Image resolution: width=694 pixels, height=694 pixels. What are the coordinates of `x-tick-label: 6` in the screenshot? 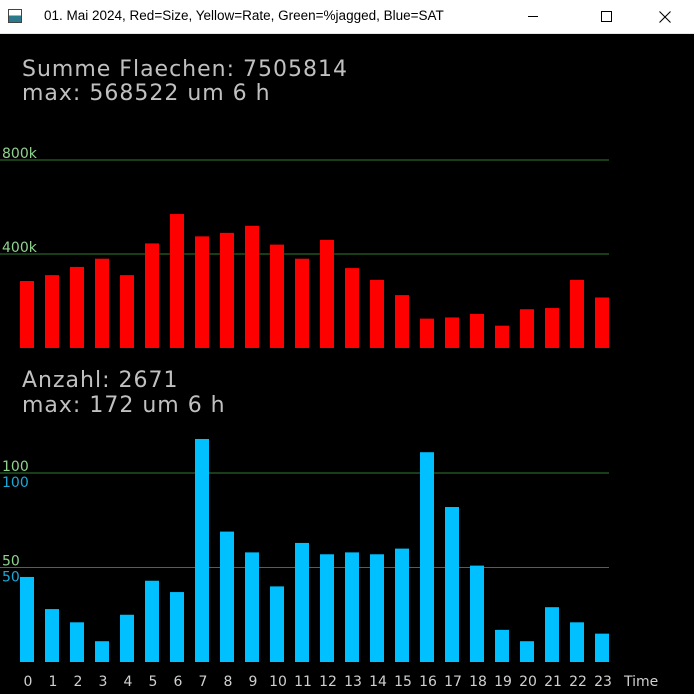 It's located at (178, 682).